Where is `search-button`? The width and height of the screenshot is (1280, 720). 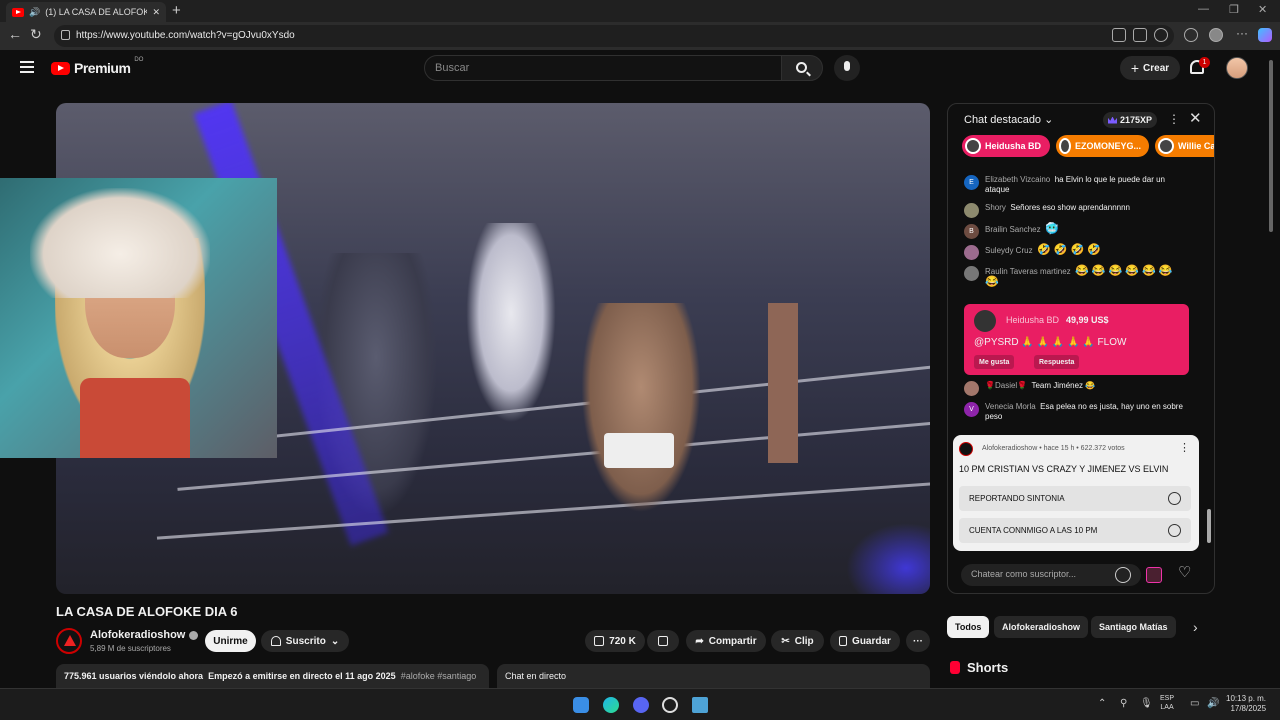 search-button is located at coordinates (802, 68).